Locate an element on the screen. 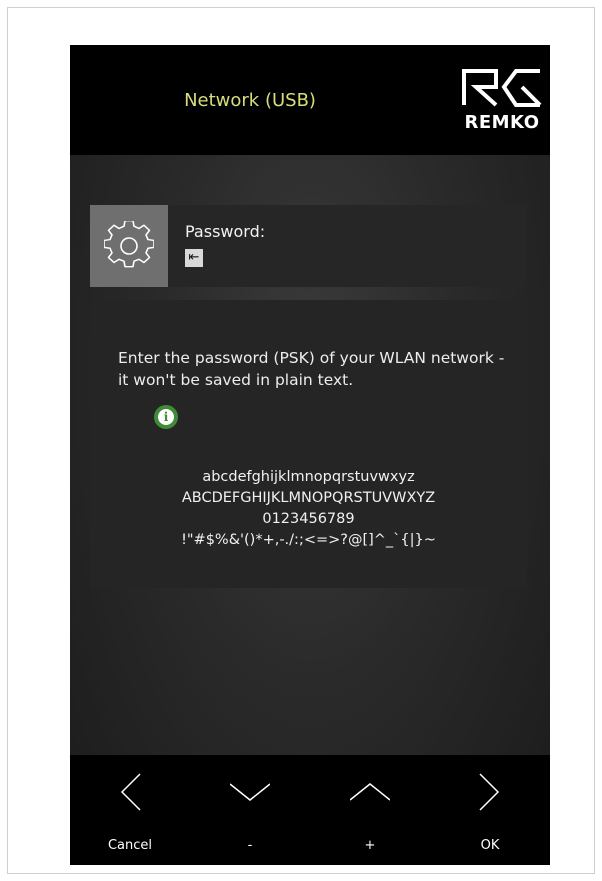 This screenshot has height=881, width=602. gear-icon is located at coordinates (129, 246).